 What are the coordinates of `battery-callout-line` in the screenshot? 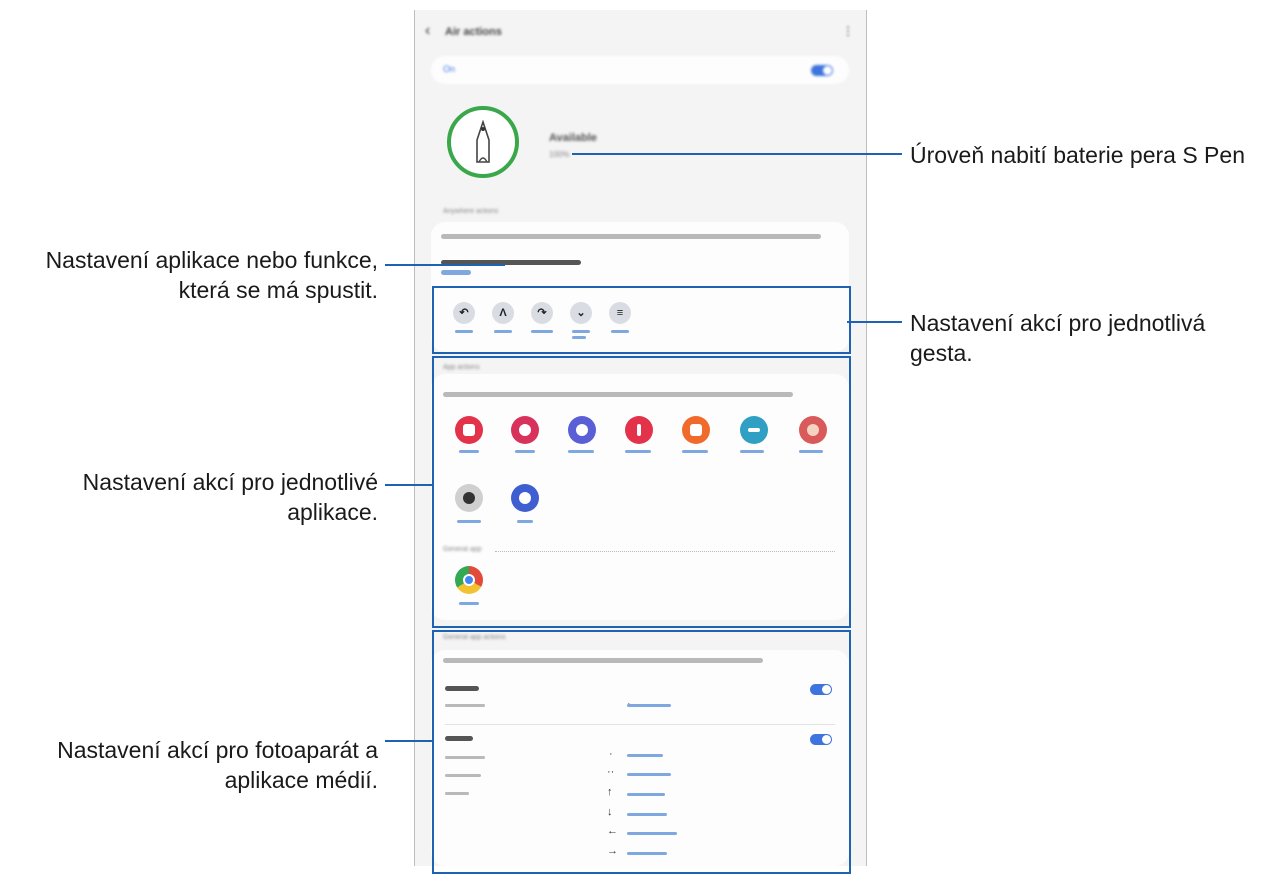 It's located at (737, 154).